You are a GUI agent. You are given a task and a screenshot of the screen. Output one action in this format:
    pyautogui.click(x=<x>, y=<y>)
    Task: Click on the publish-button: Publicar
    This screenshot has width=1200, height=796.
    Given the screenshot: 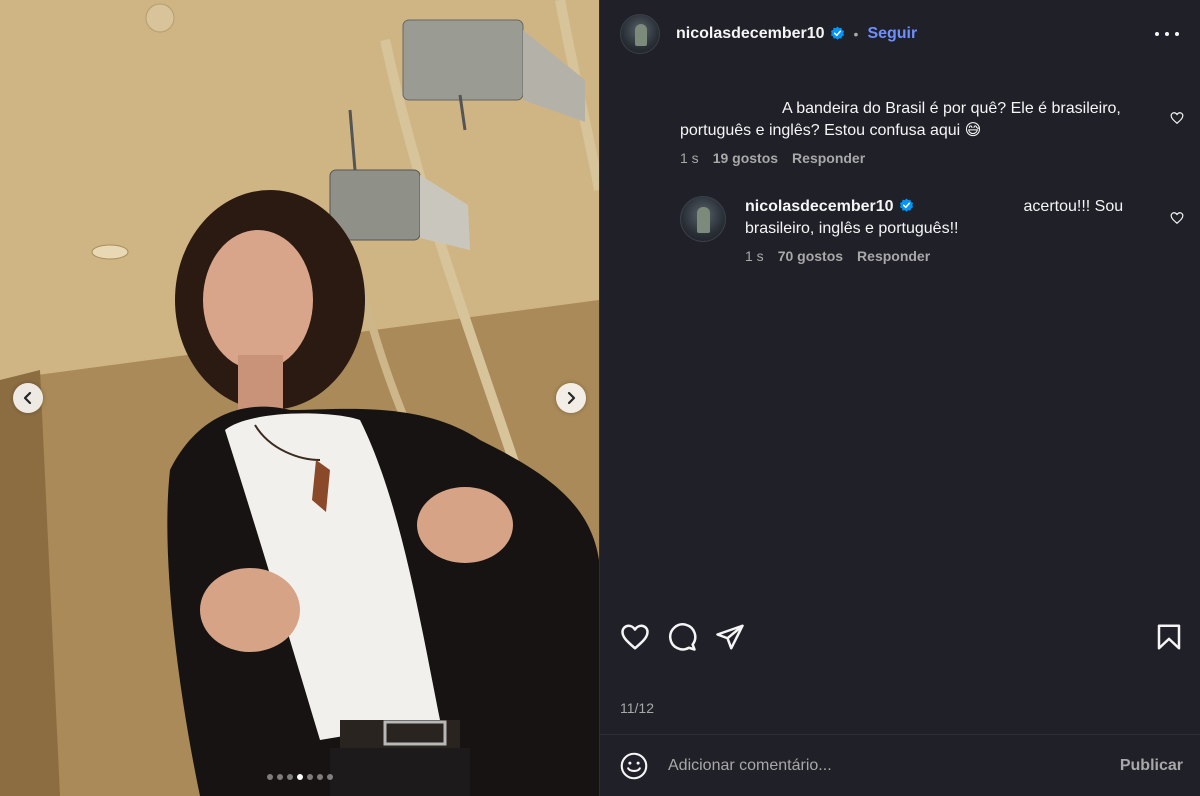 What is the action you would take?
    pyautogui.click(x=1151, y=766)
    